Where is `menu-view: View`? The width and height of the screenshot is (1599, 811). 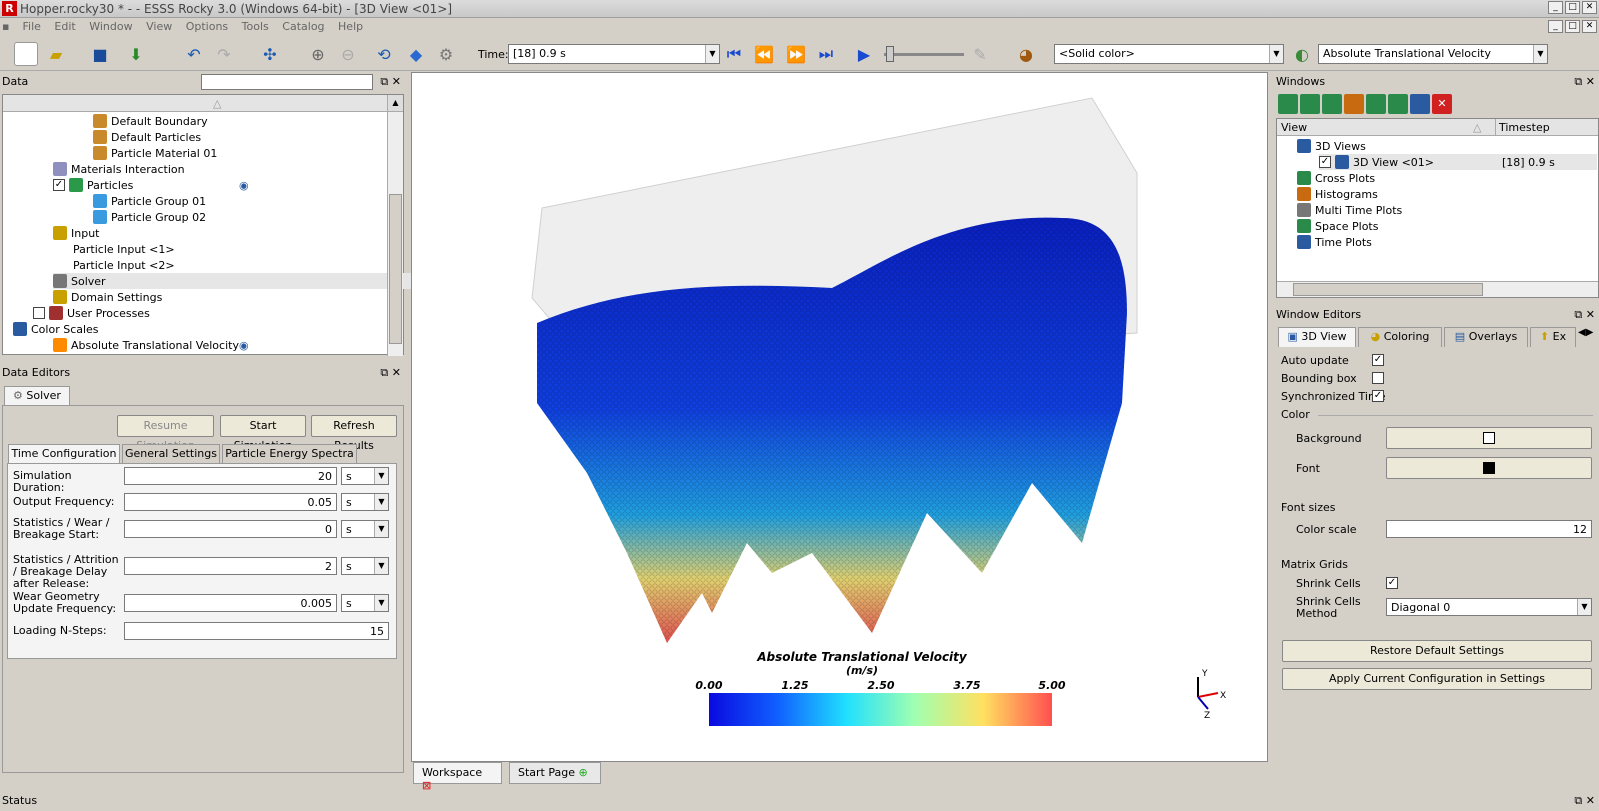 menu-view: View is located at coordinates (159, 26).